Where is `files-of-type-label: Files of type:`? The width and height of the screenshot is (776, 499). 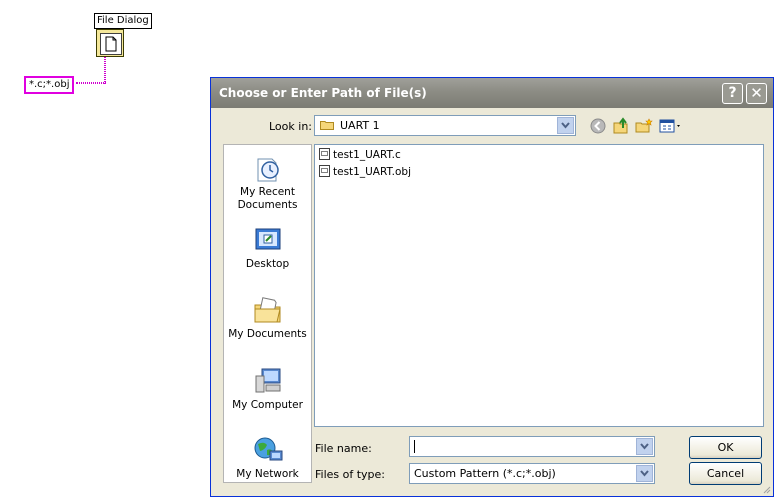 files-of-type-label: Files of type: is located at coordinates (350, 474).